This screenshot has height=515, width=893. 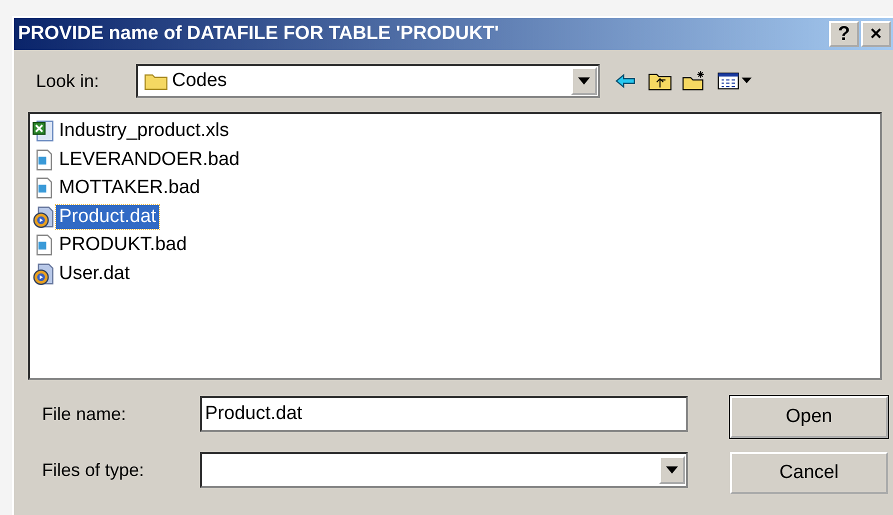 I want to click on close-button: ×, so click(x=876, y=34).